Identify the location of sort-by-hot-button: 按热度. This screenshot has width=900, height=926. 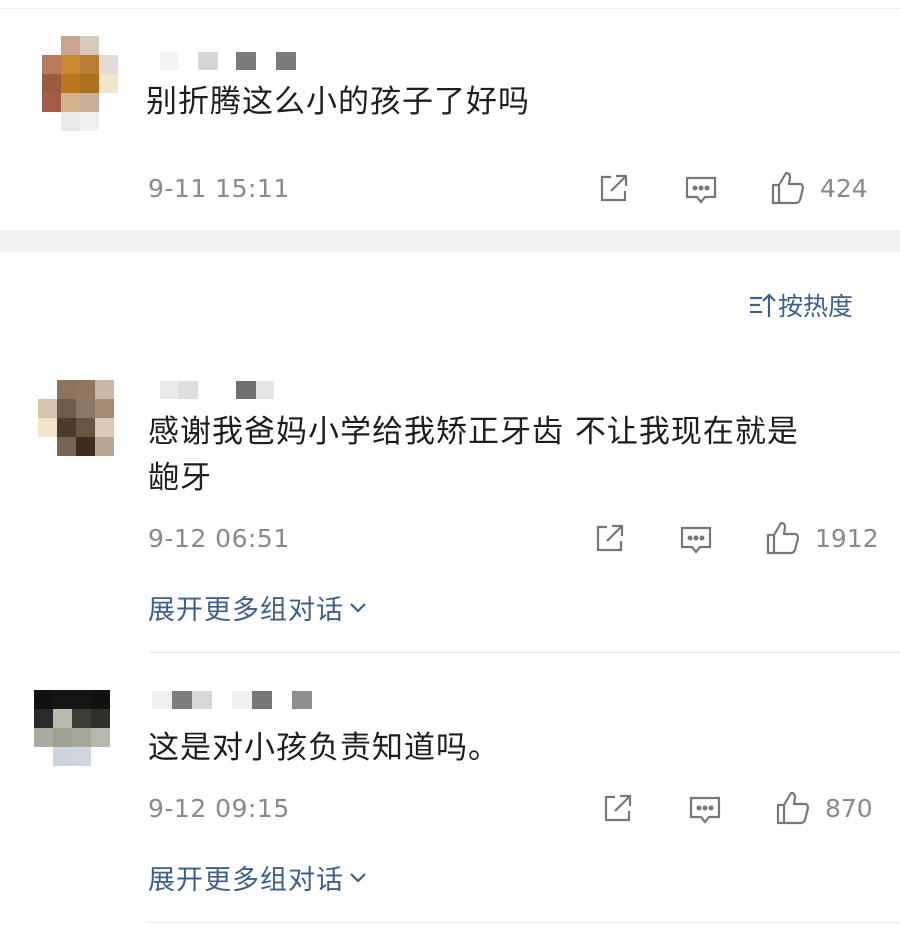
(800, 305).